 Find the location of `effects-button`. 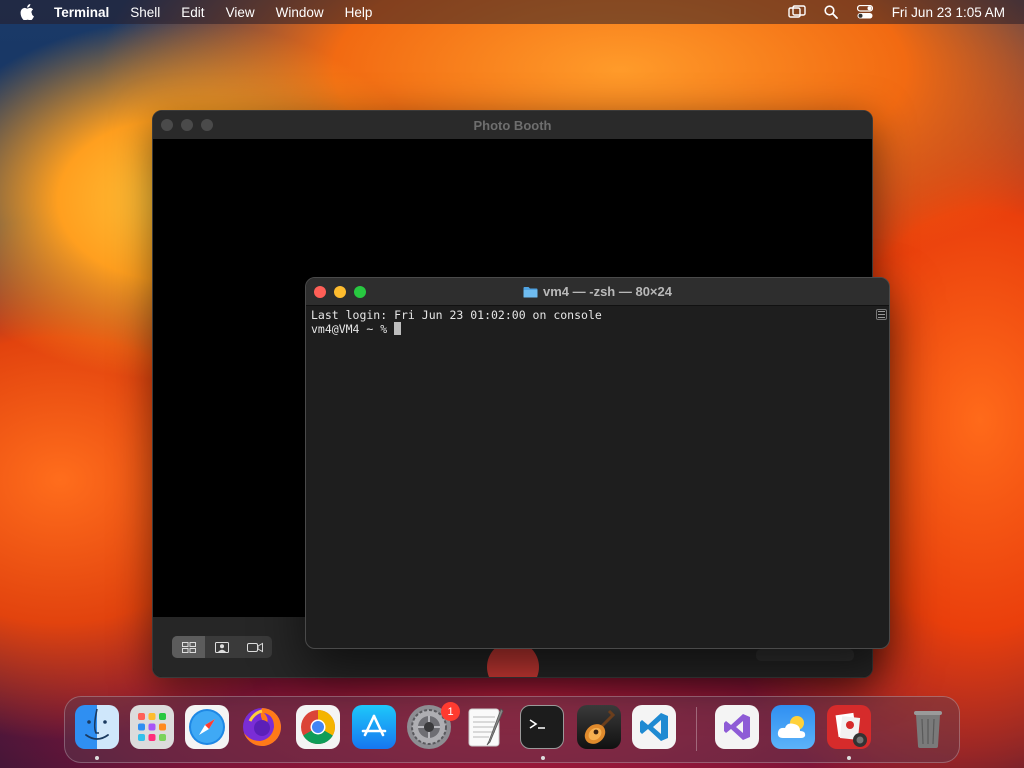

effects-button is located at coordinates (805, 655).